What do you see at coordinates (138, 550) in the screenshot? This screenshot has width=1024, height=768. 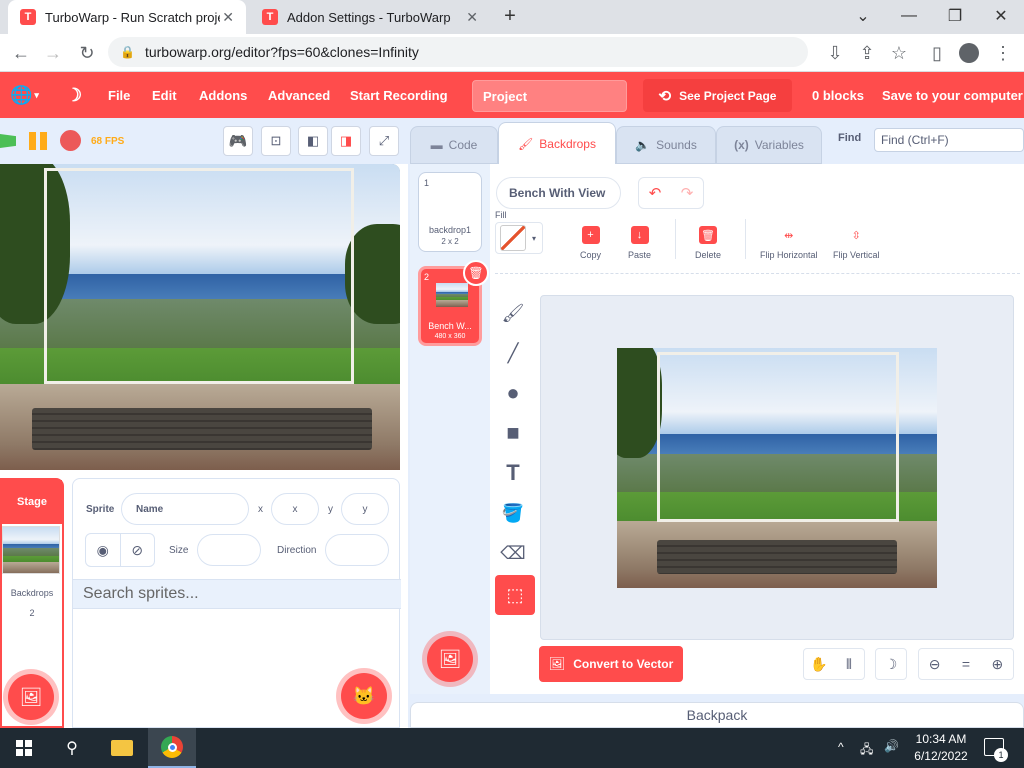 I see `hide-eye-icon: ⊘` at bounding box center [138, 550].